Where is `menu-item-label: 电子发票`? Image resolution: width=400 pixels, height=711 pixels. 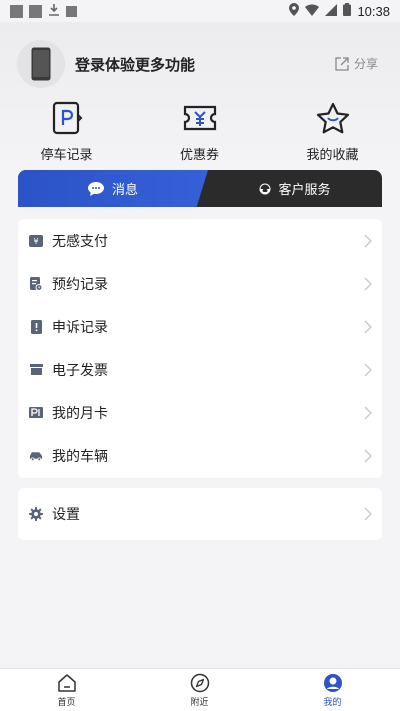
menu-item-label: 电子发票 is located at coordinates (80, 370).